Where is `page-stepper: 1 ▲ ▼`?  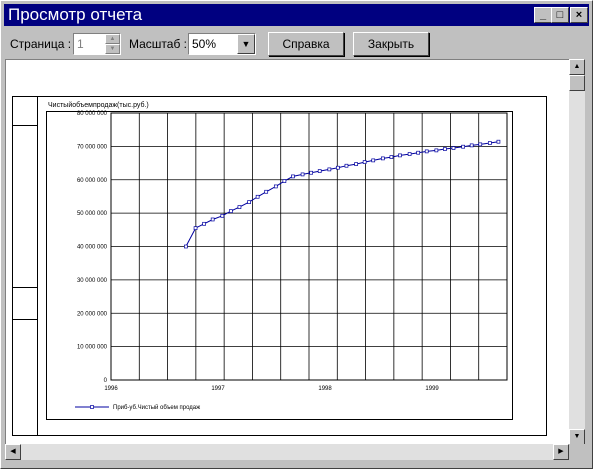 page-stepper: 1 ▲ ▼ is located at coordinates (97, 44).